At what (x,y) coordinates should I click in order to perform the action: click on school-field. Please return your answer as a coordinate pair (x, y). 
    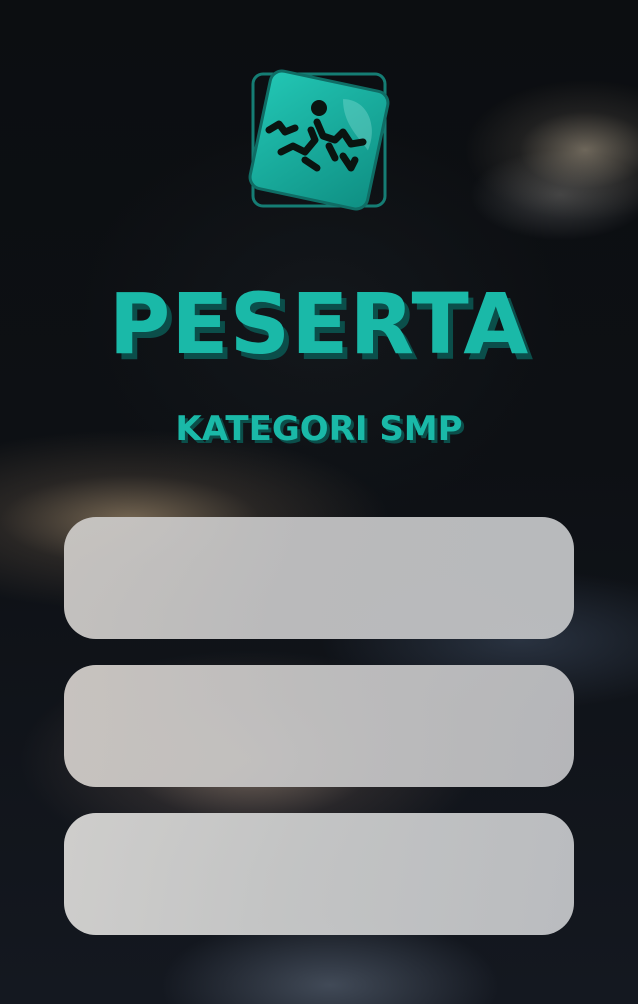
    Looking at the image, I should click on (319, 726).